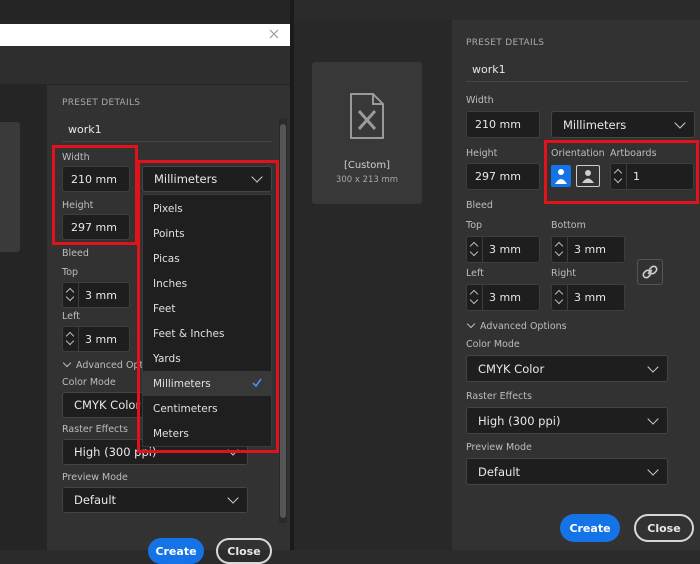 Image resolution: width=700 pixels, height=564 pixels. I want to click on panel-scrollbar, so click(283, 320).